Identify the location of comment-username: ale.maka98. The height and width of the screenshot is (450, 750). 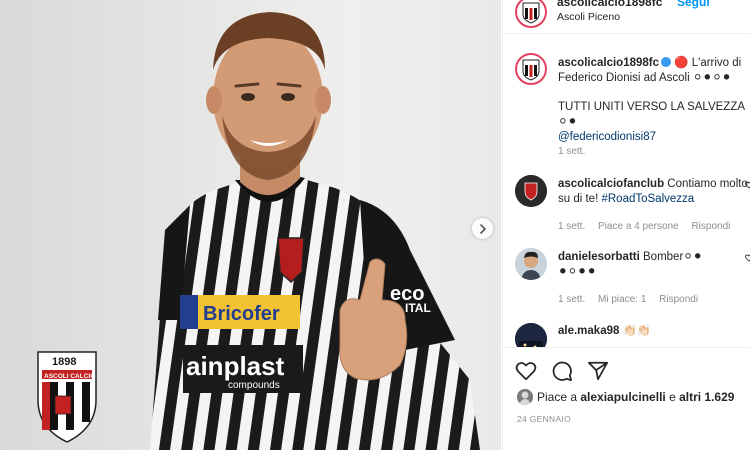
(588, 331).